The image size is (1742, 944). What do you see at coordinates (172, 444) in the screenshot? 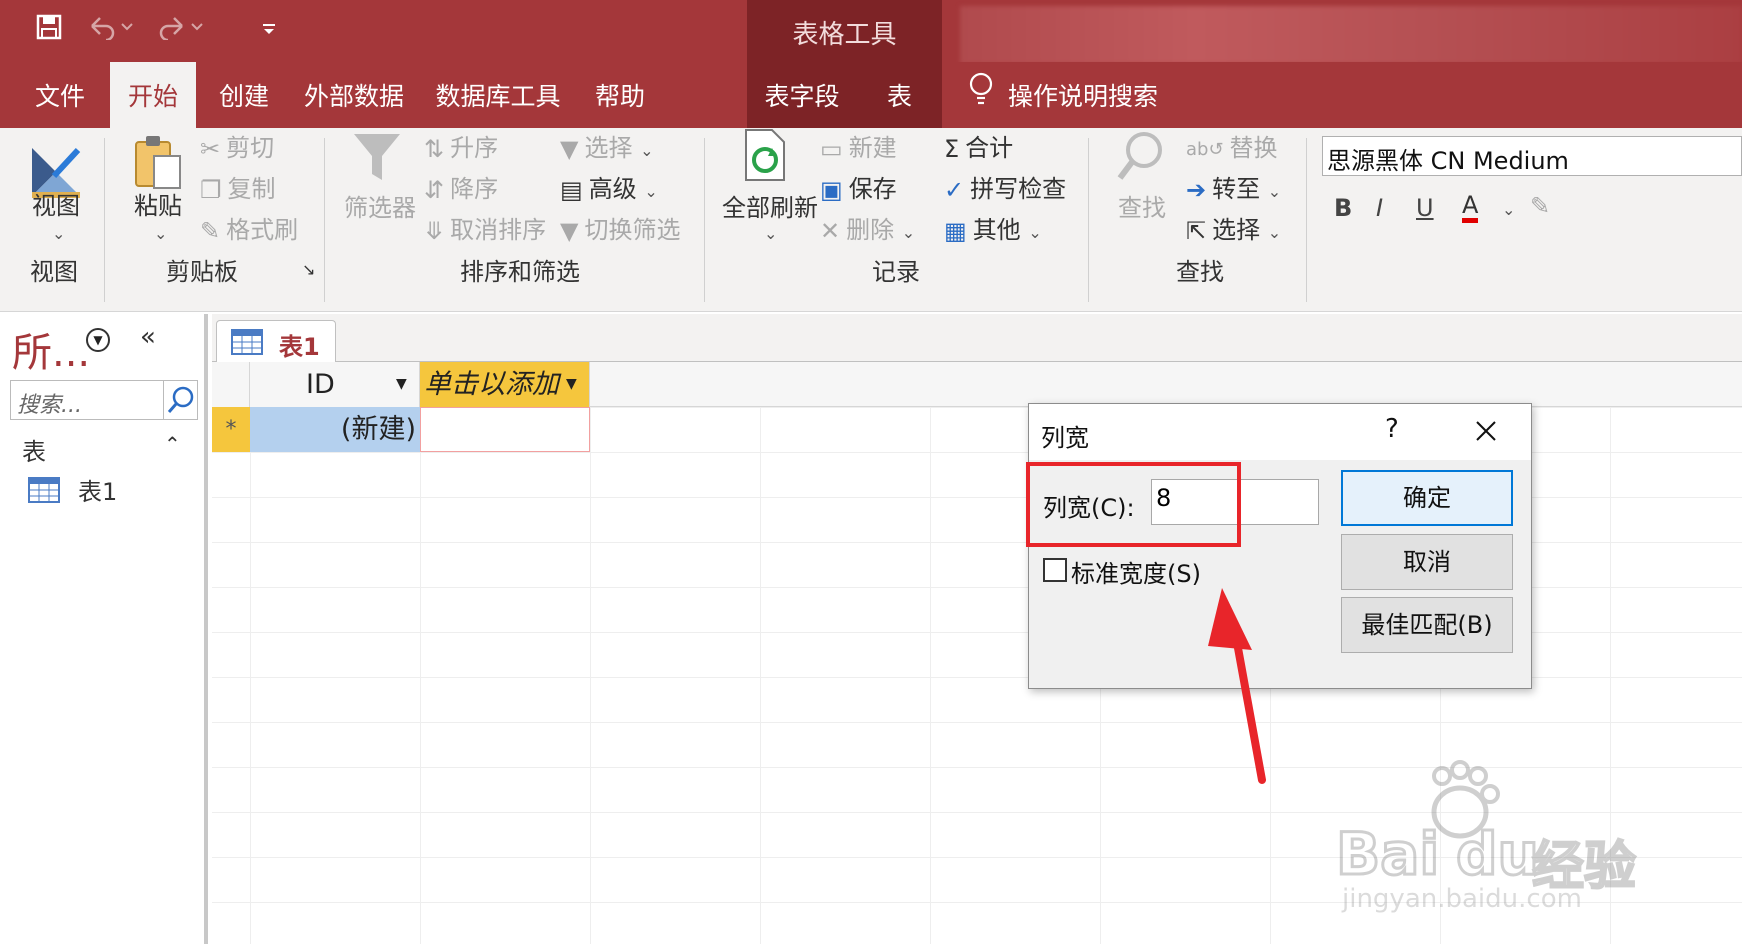
I see `section-collapse-icon: ⌃` at bounding box center [172, 444].